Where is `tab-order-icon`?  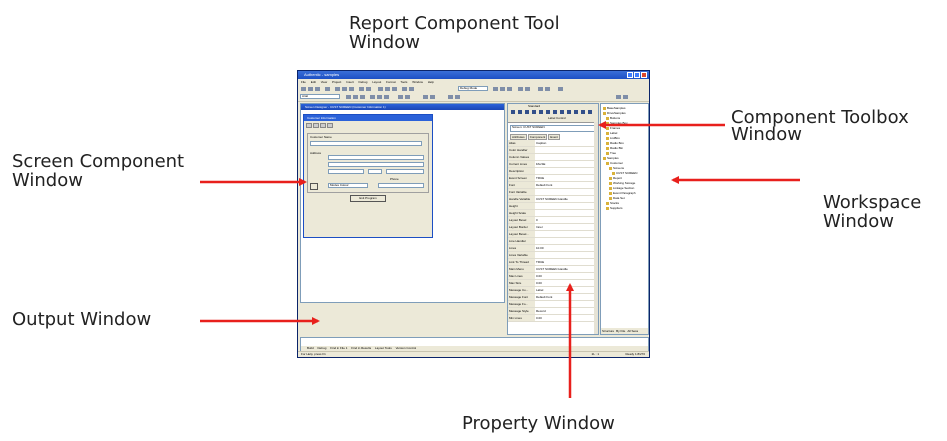 tab-order-icon is located at coordinates (457, 97).